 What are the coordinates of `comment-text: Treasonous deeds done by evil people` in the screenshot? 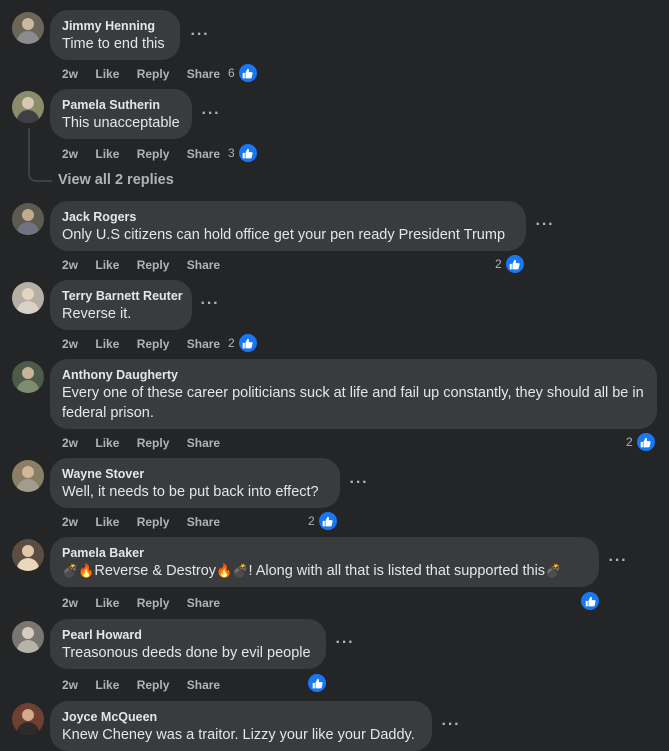 It's located at (186, 653).